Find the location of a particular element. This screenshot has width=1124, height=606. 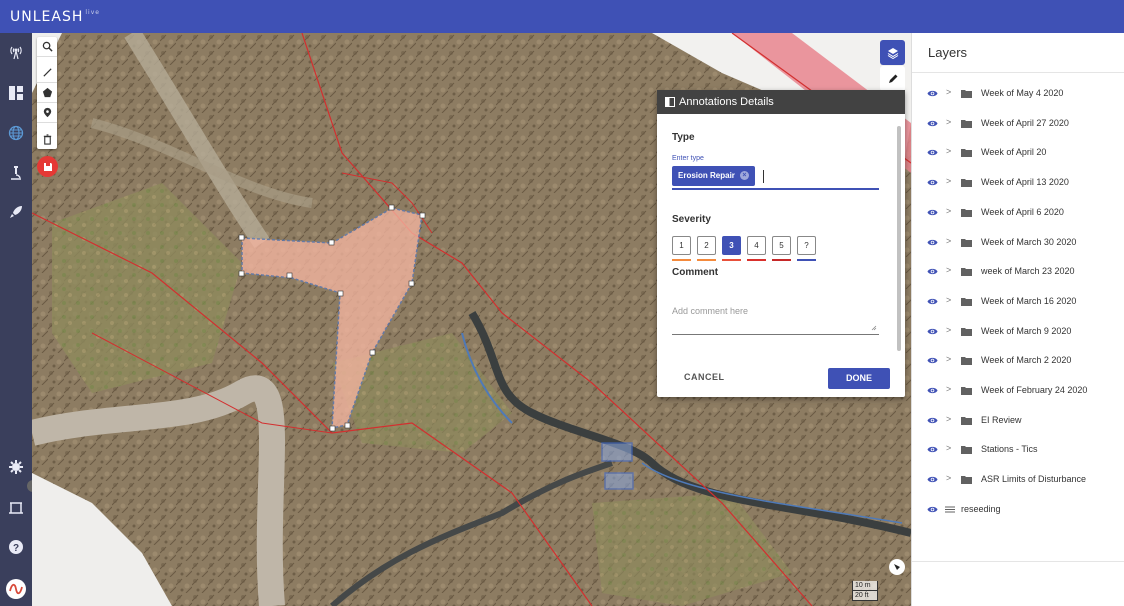

search-icon is located at coordinates (47, 46).